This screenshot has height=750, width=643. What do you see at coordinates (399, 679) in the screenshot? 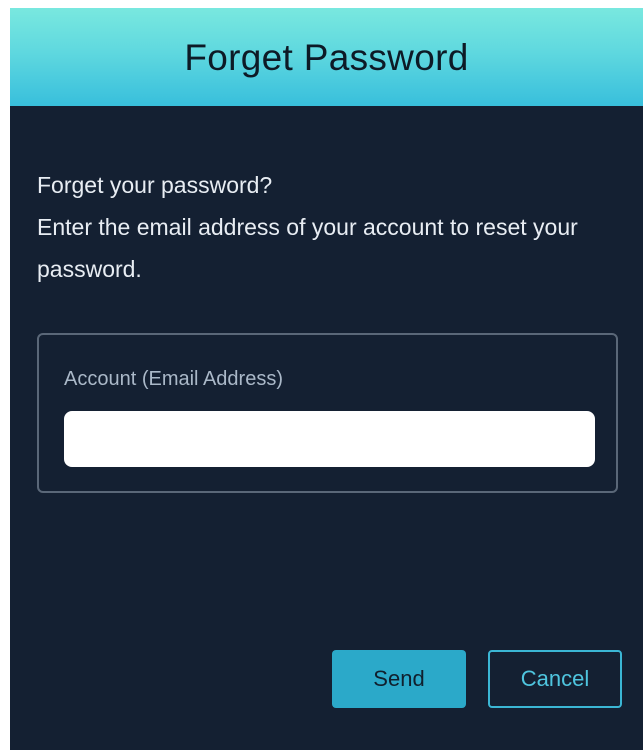
I see `send-button: Send` at bounding box center [399, 679].